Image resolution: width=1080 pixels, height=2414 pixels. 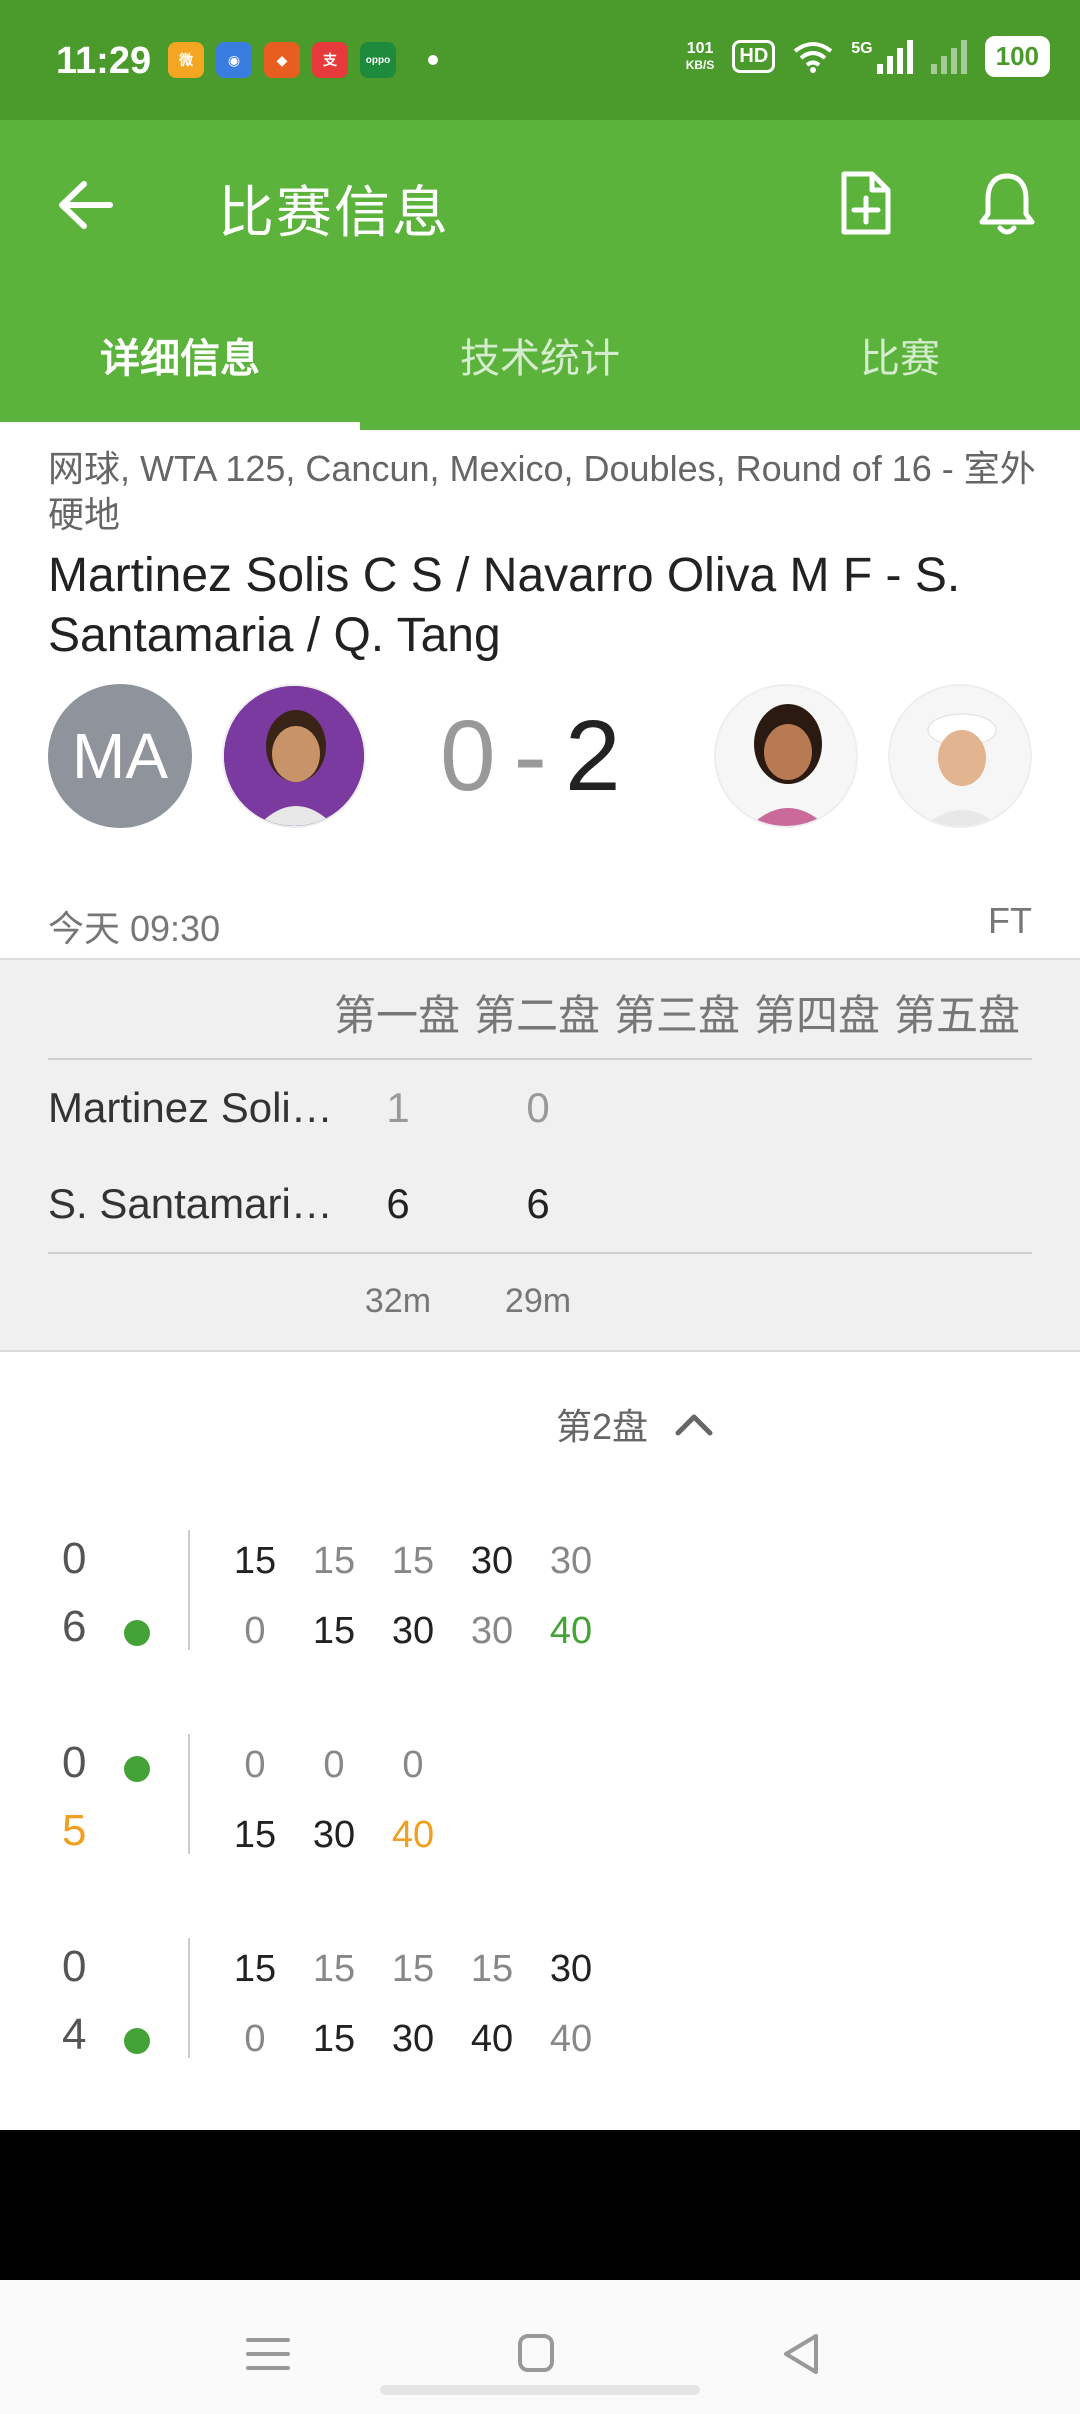 What do you see at coordinates (540, 2018) in the screenshot?
I see `game-row: 0 4 15 15 15 15 30 0 15 30 40 40` at bounding box center [540, 2018].